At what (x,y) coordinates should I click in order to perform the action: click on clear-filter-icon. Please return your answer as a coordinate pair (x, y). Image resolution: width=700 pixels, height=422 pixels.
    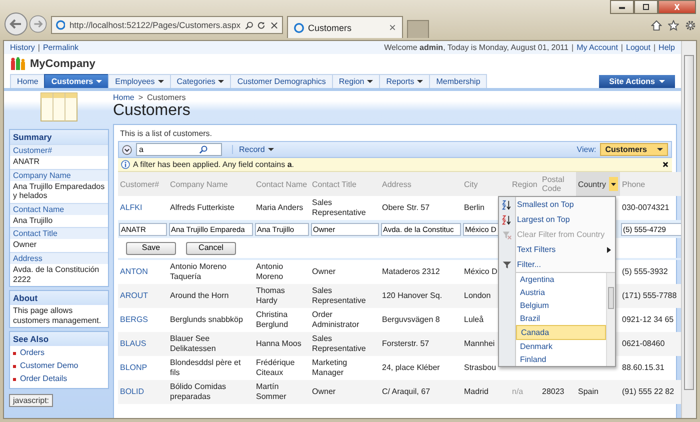
    Looking at the image, I should click on (507, 235).